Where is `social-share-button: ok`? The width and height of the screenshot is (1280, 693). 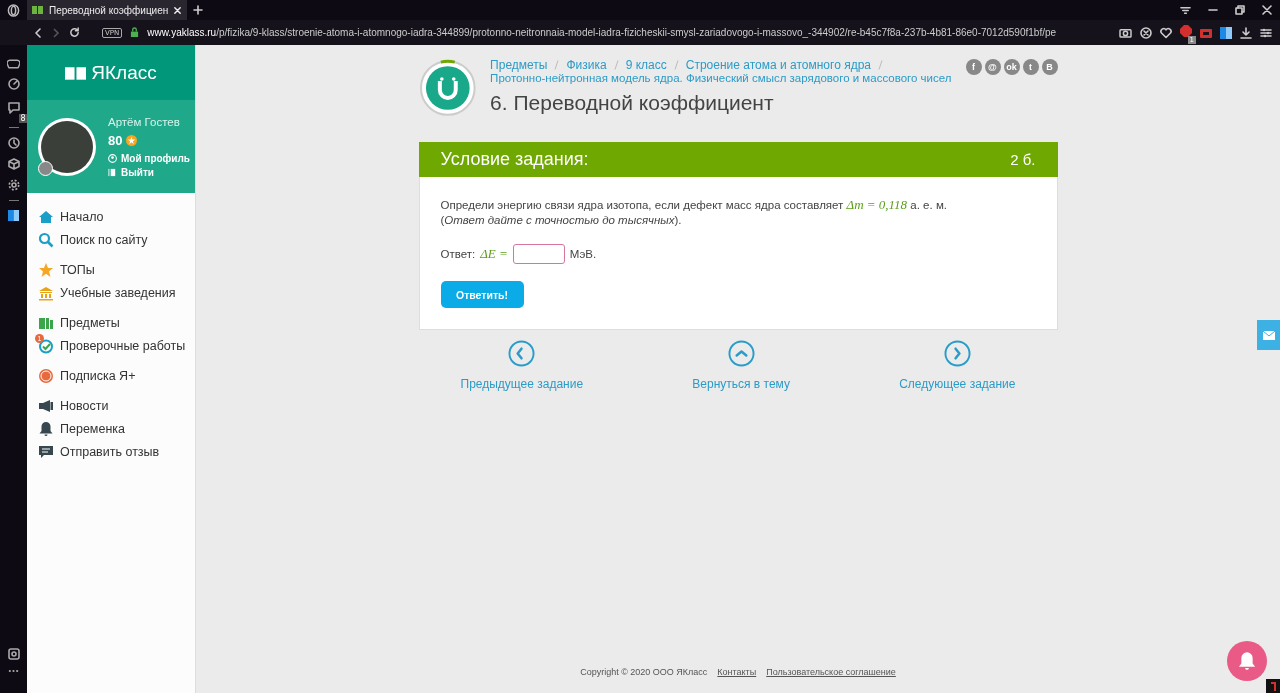 social-share-button: ok is located at coordinates (1011, 67).